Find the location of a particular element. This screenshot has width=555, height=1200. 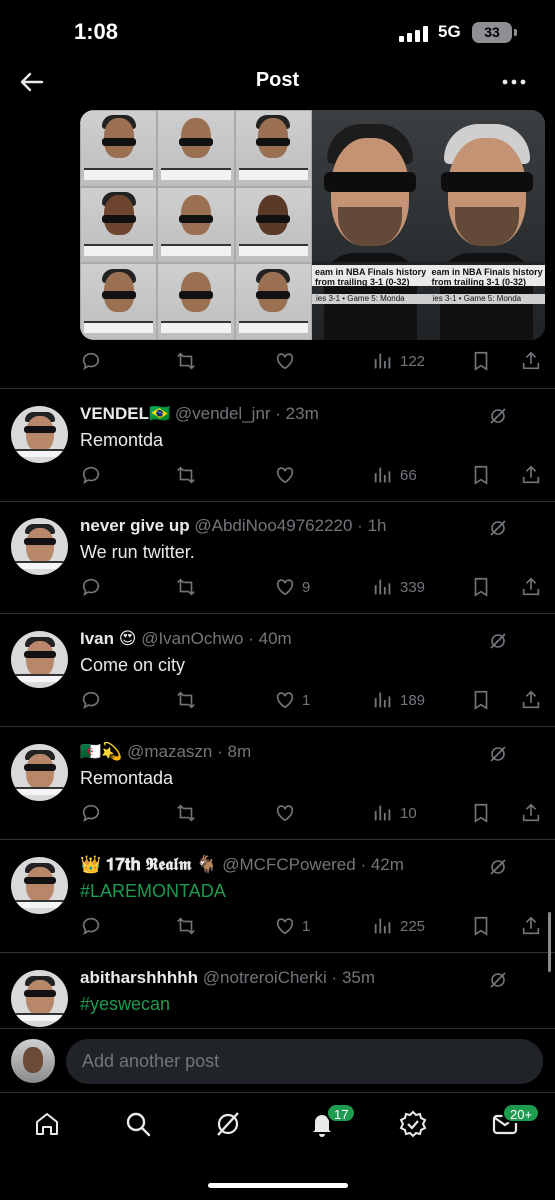

reply-text: Come on city is located at coordinates (133, 665).